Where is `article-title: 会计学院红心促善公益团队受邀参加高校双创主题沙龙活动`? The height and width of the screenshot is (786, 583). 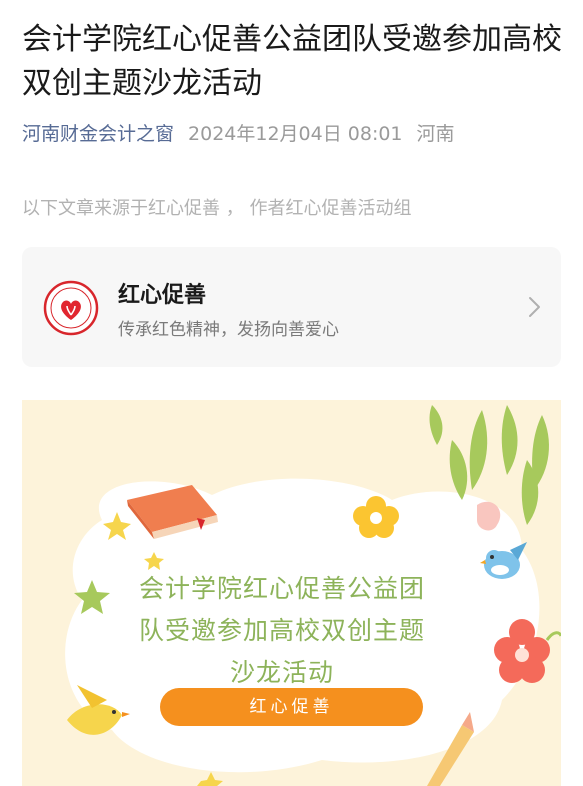
article-title: 会计学院红心促善公益团队受邀参加高校双创主题沙龙活动 is located at coordinates (292, 61).